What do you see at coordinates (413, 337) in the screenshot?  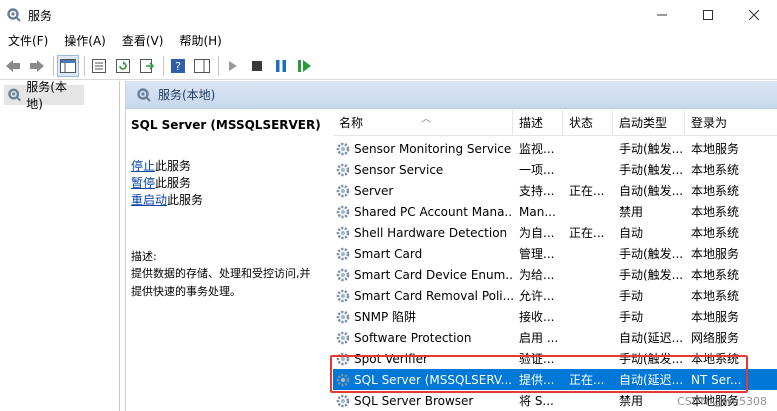 I see `service-name: Software Protection` at bounding box center [413, 337].